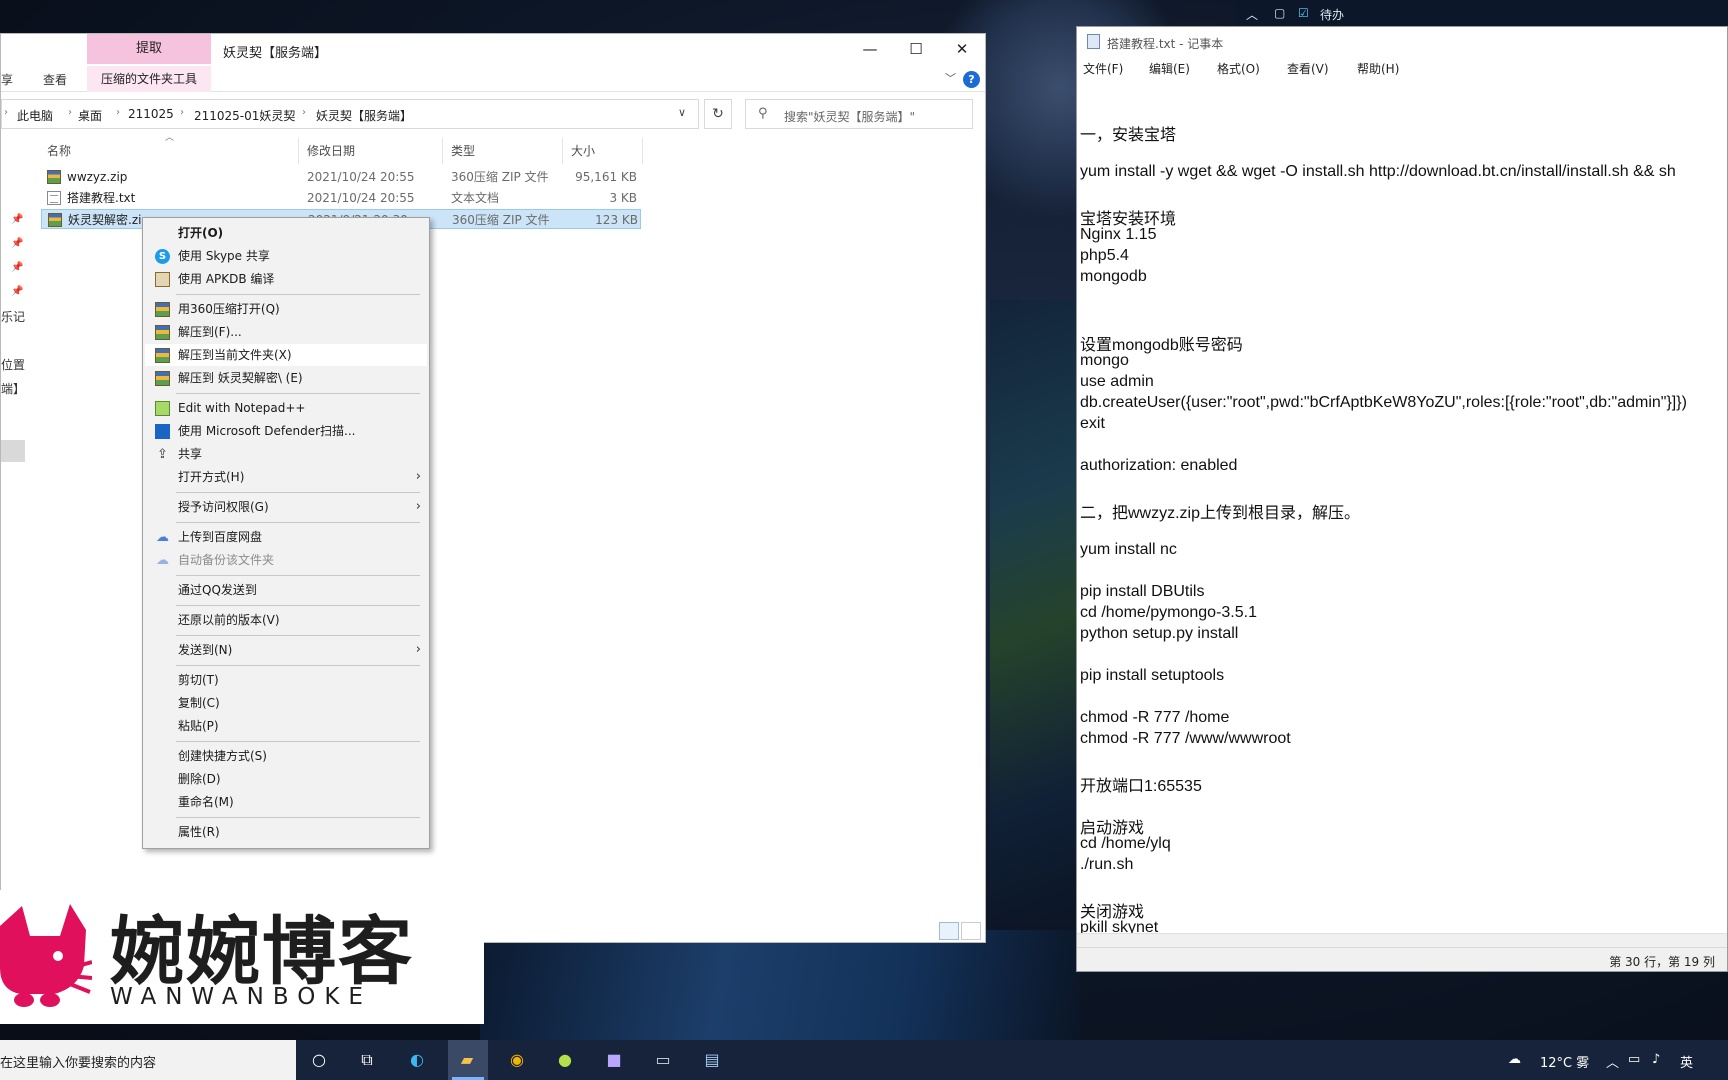 The height and width of the screenshot is (1080, 1728). Describe the element at coordinates (90, 115) in the screenshot. I see `breadcrumb-desktop: 桌面` at that location.